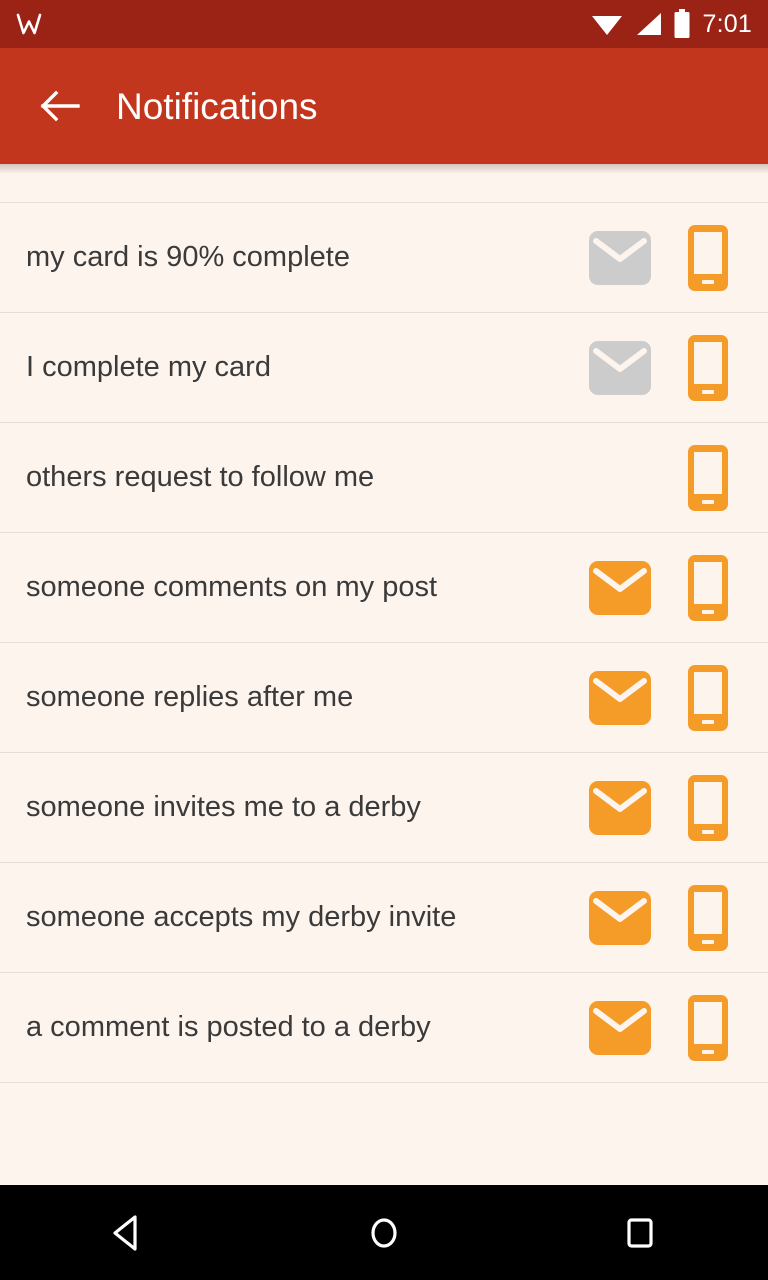  I want to click on back-nav-button, so click(128, 1232).